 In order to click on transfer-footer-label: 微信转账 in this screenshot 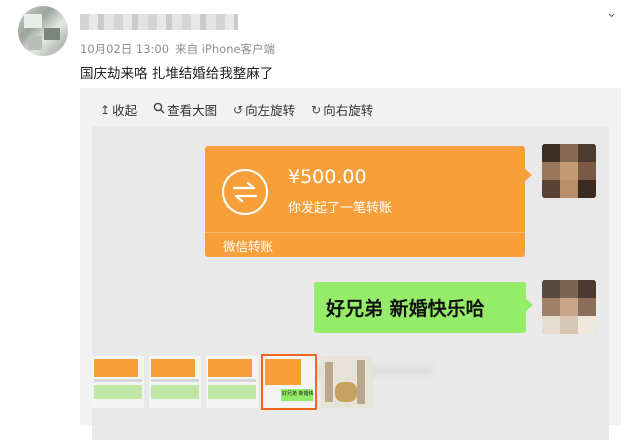, I will do `click(248, 246)`.